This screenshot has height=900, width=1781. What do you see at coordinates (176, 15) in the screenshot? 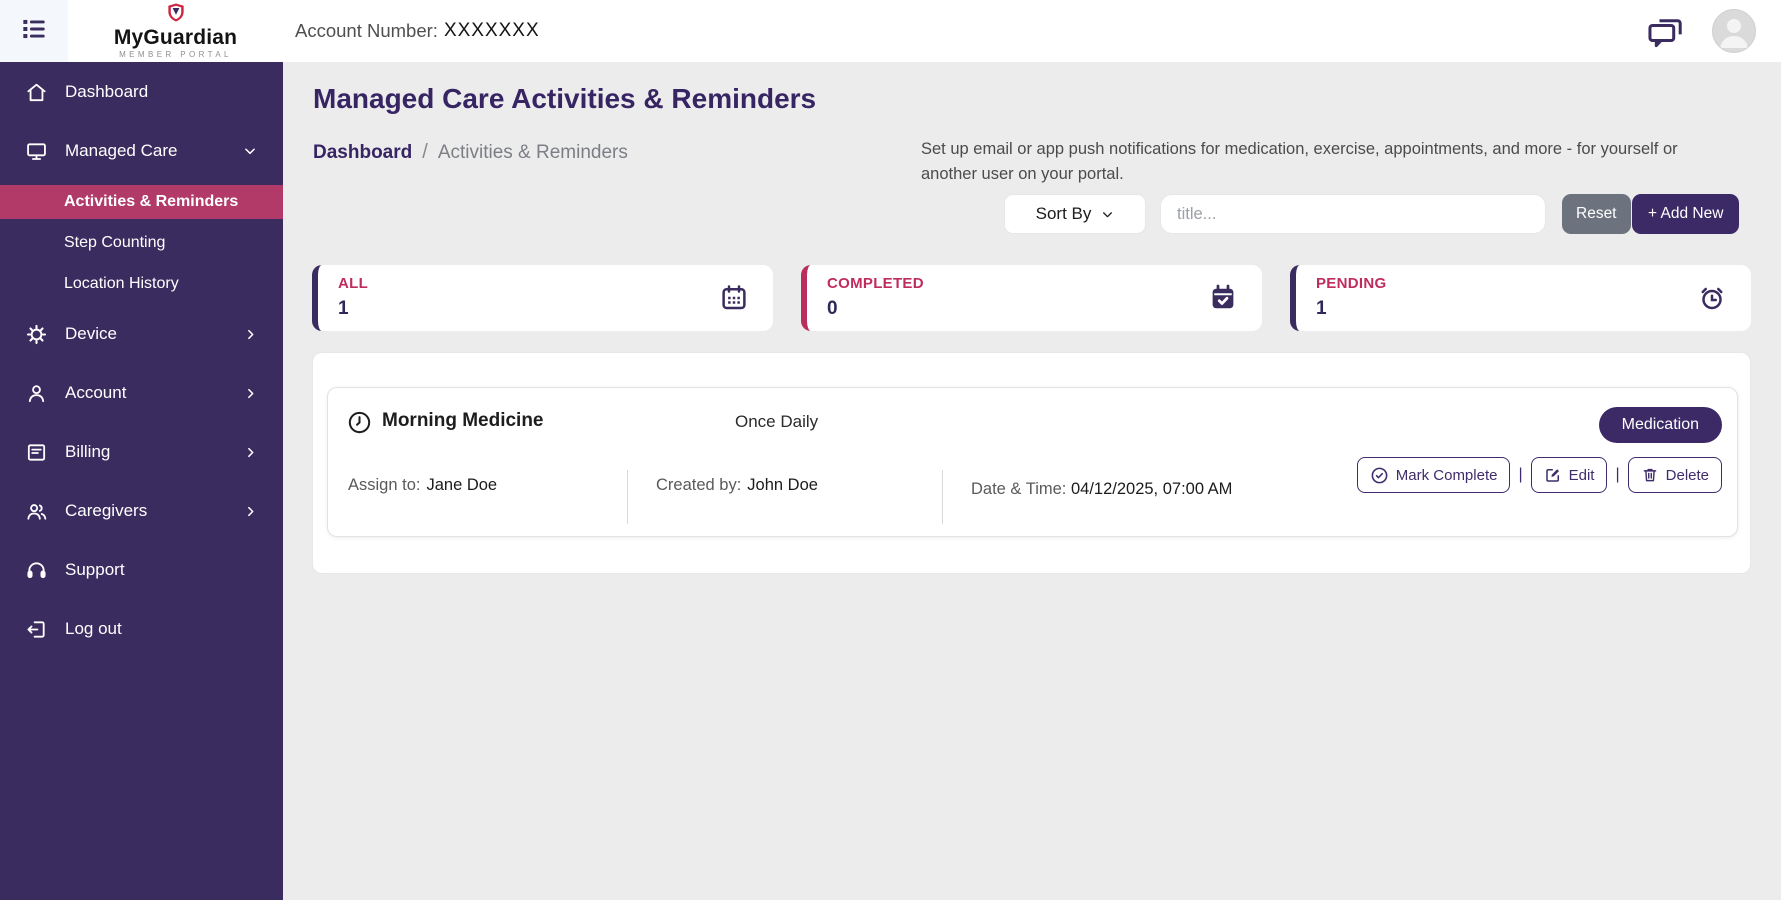
I see `shield-logo-icon` at bounding box center [176, 15].